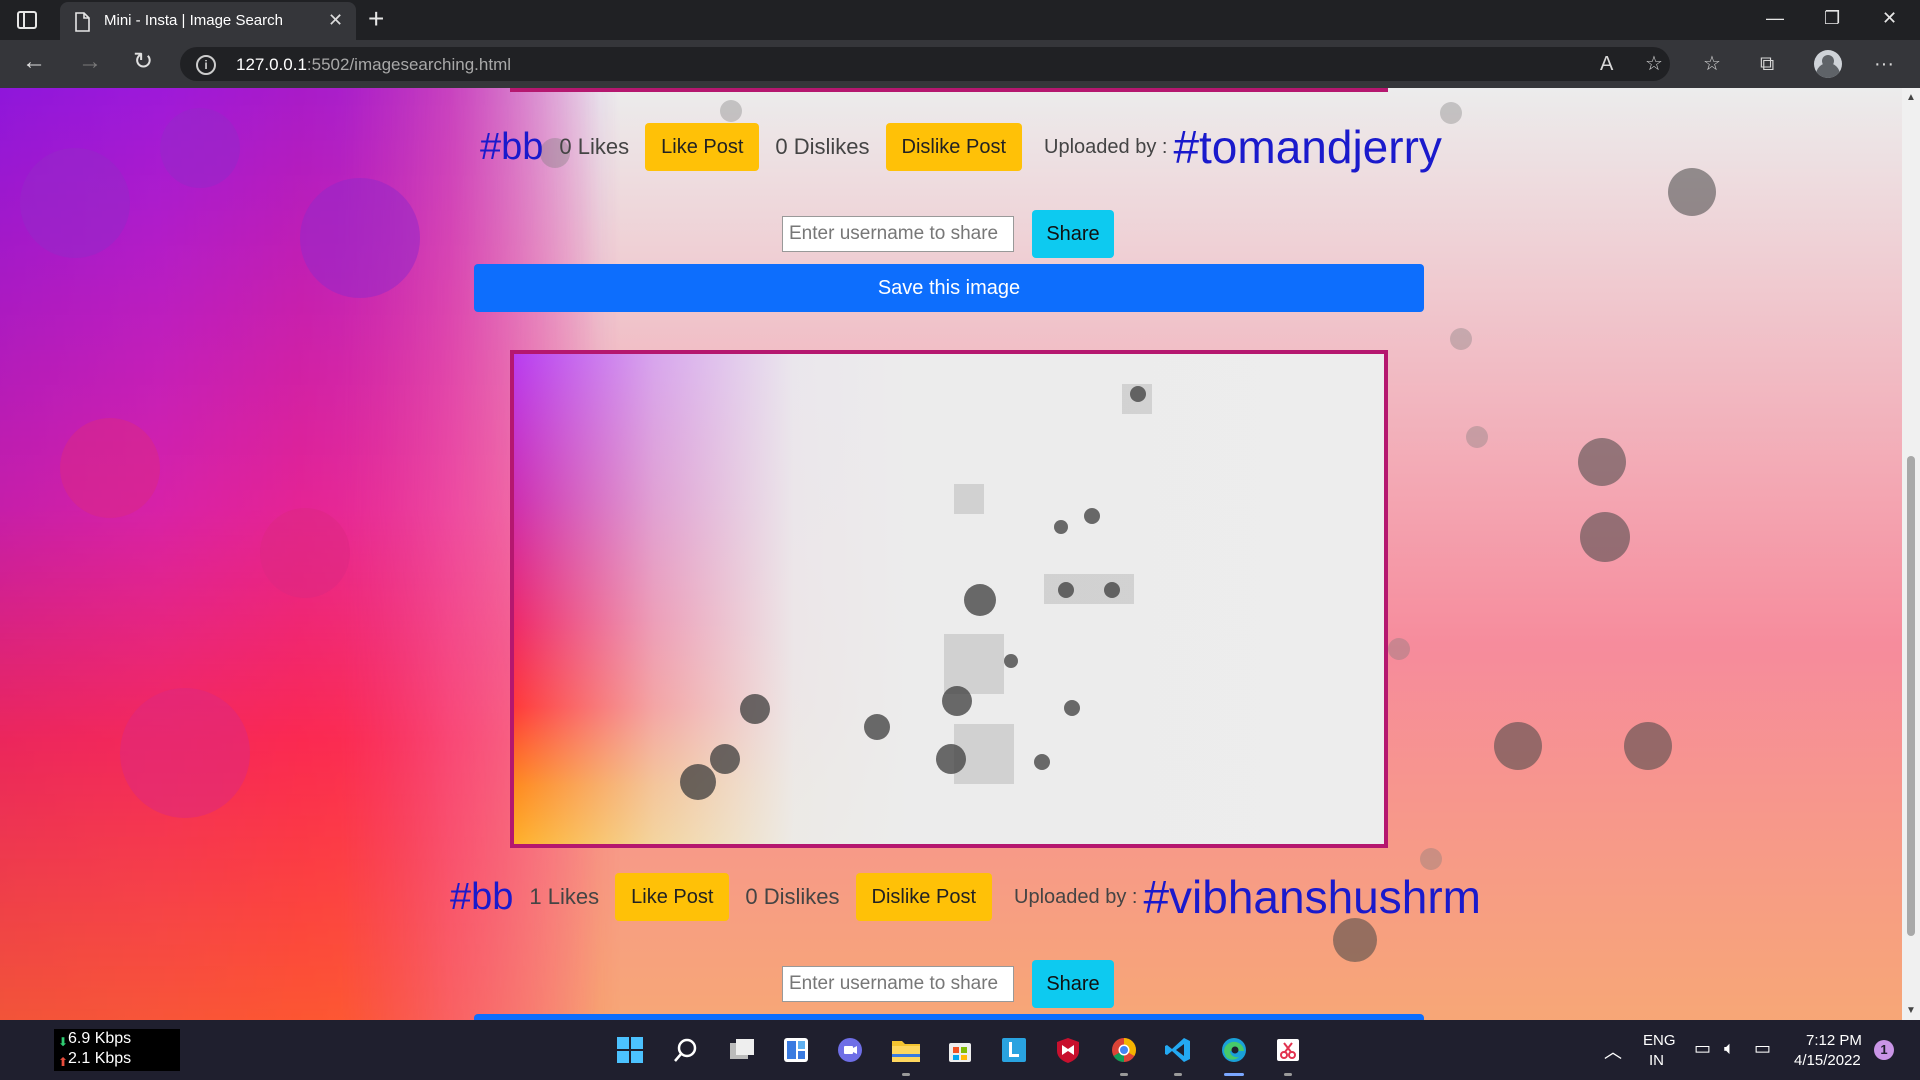 The image size is (1920, 1080). What do you see at coordinates (906, 1055) in the screenshot?
I see `file-explorer-icon` at bounding box center [906, 1055].